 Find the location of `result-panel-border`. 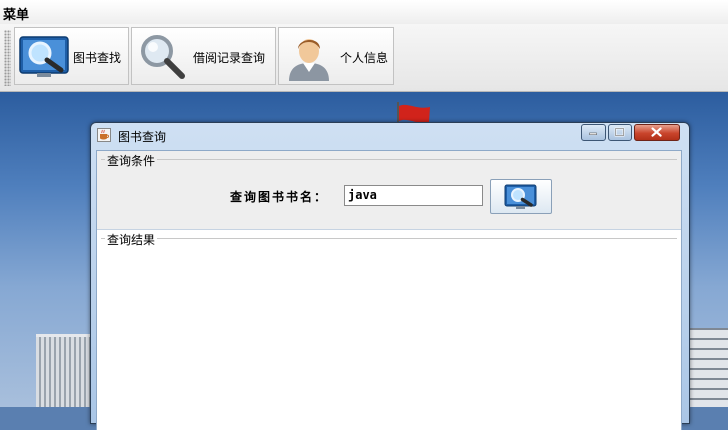

result-panel-border is located at coordinates (389, 238).